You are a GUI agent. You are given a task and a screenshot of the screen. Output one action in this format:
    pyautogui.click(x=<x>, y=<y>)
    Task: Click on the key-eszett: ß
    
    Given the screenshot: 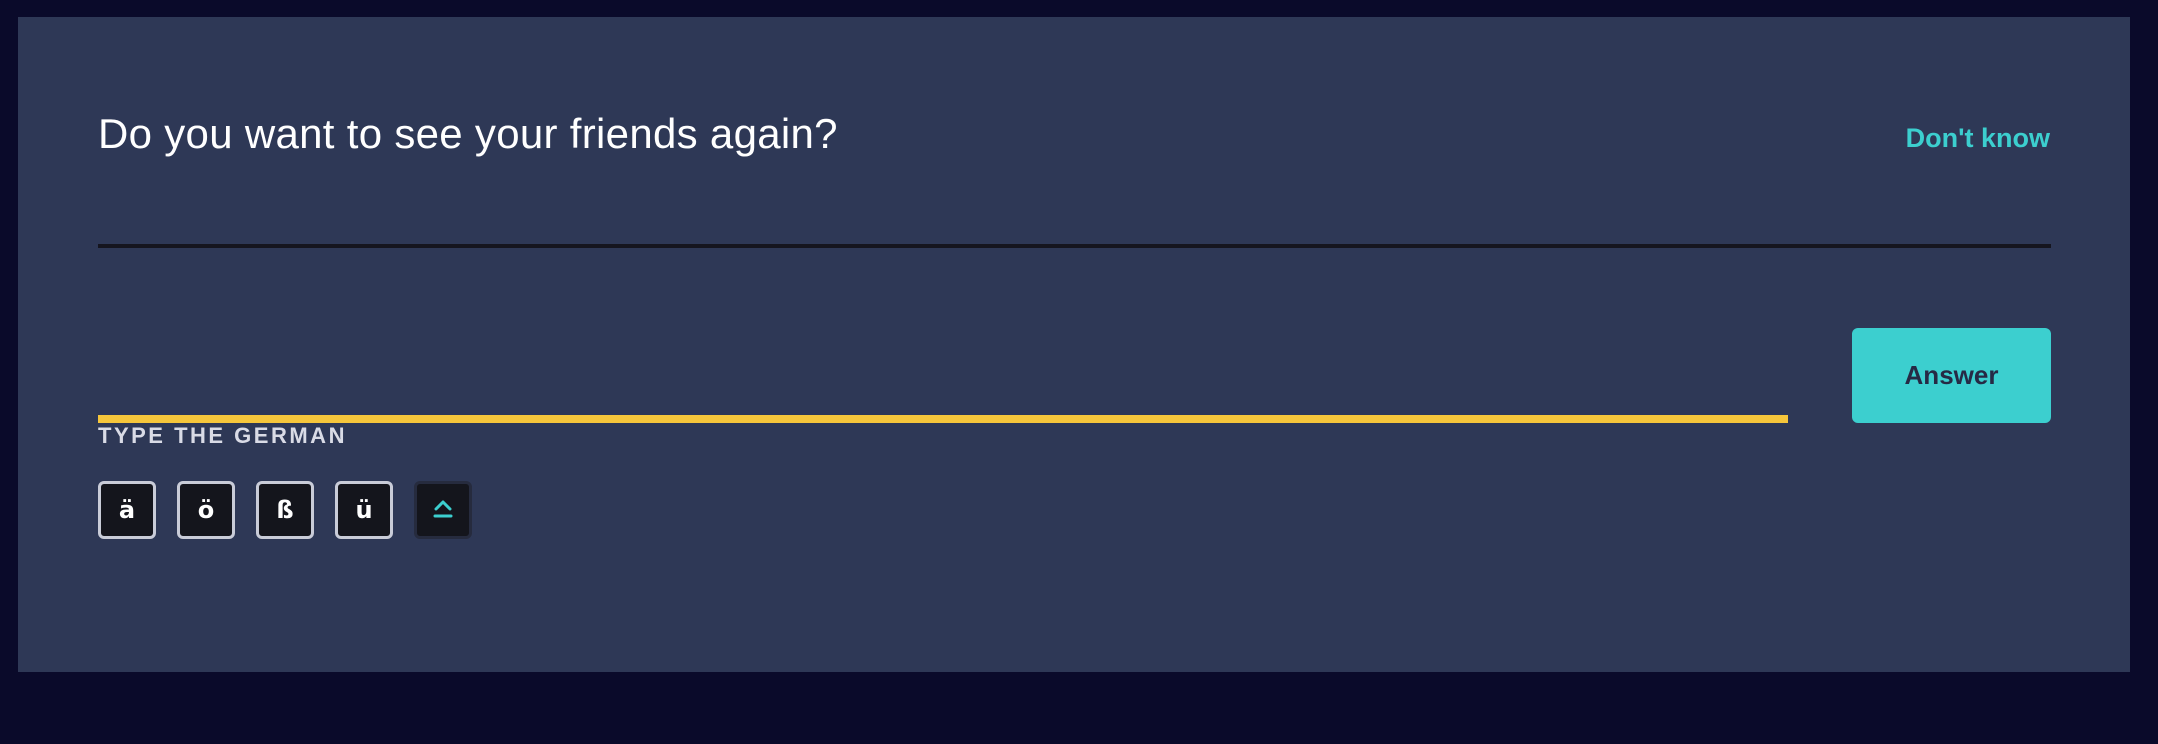 What is the action you would take?
    pyautogui.click(x=285, y=510)
    